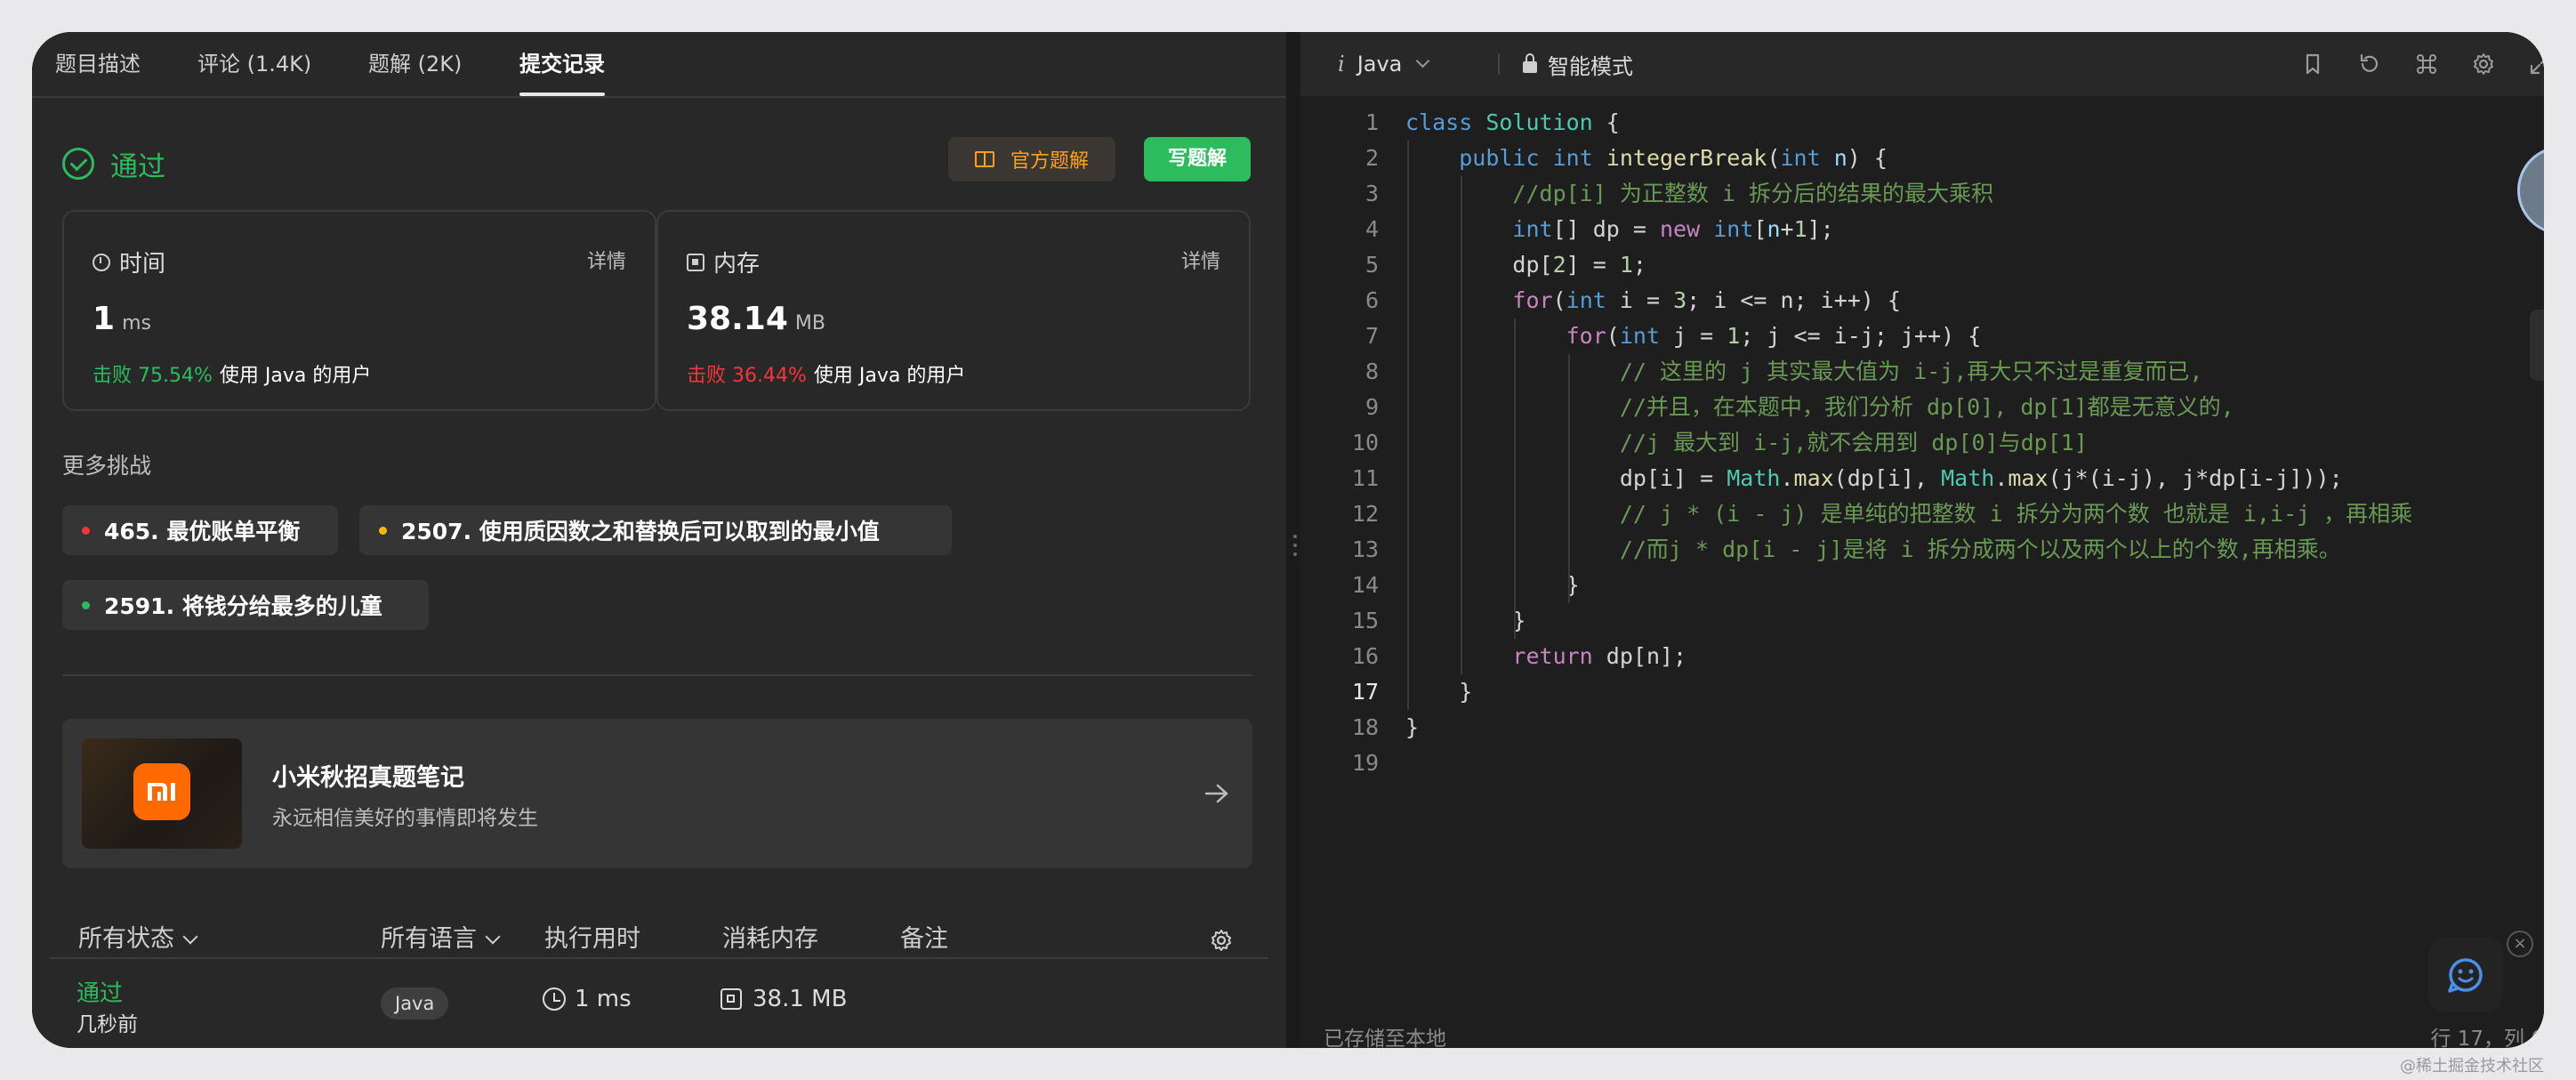 The image size is (2576, 1080). I want to click on line-number: 9, so click(1371, 407).